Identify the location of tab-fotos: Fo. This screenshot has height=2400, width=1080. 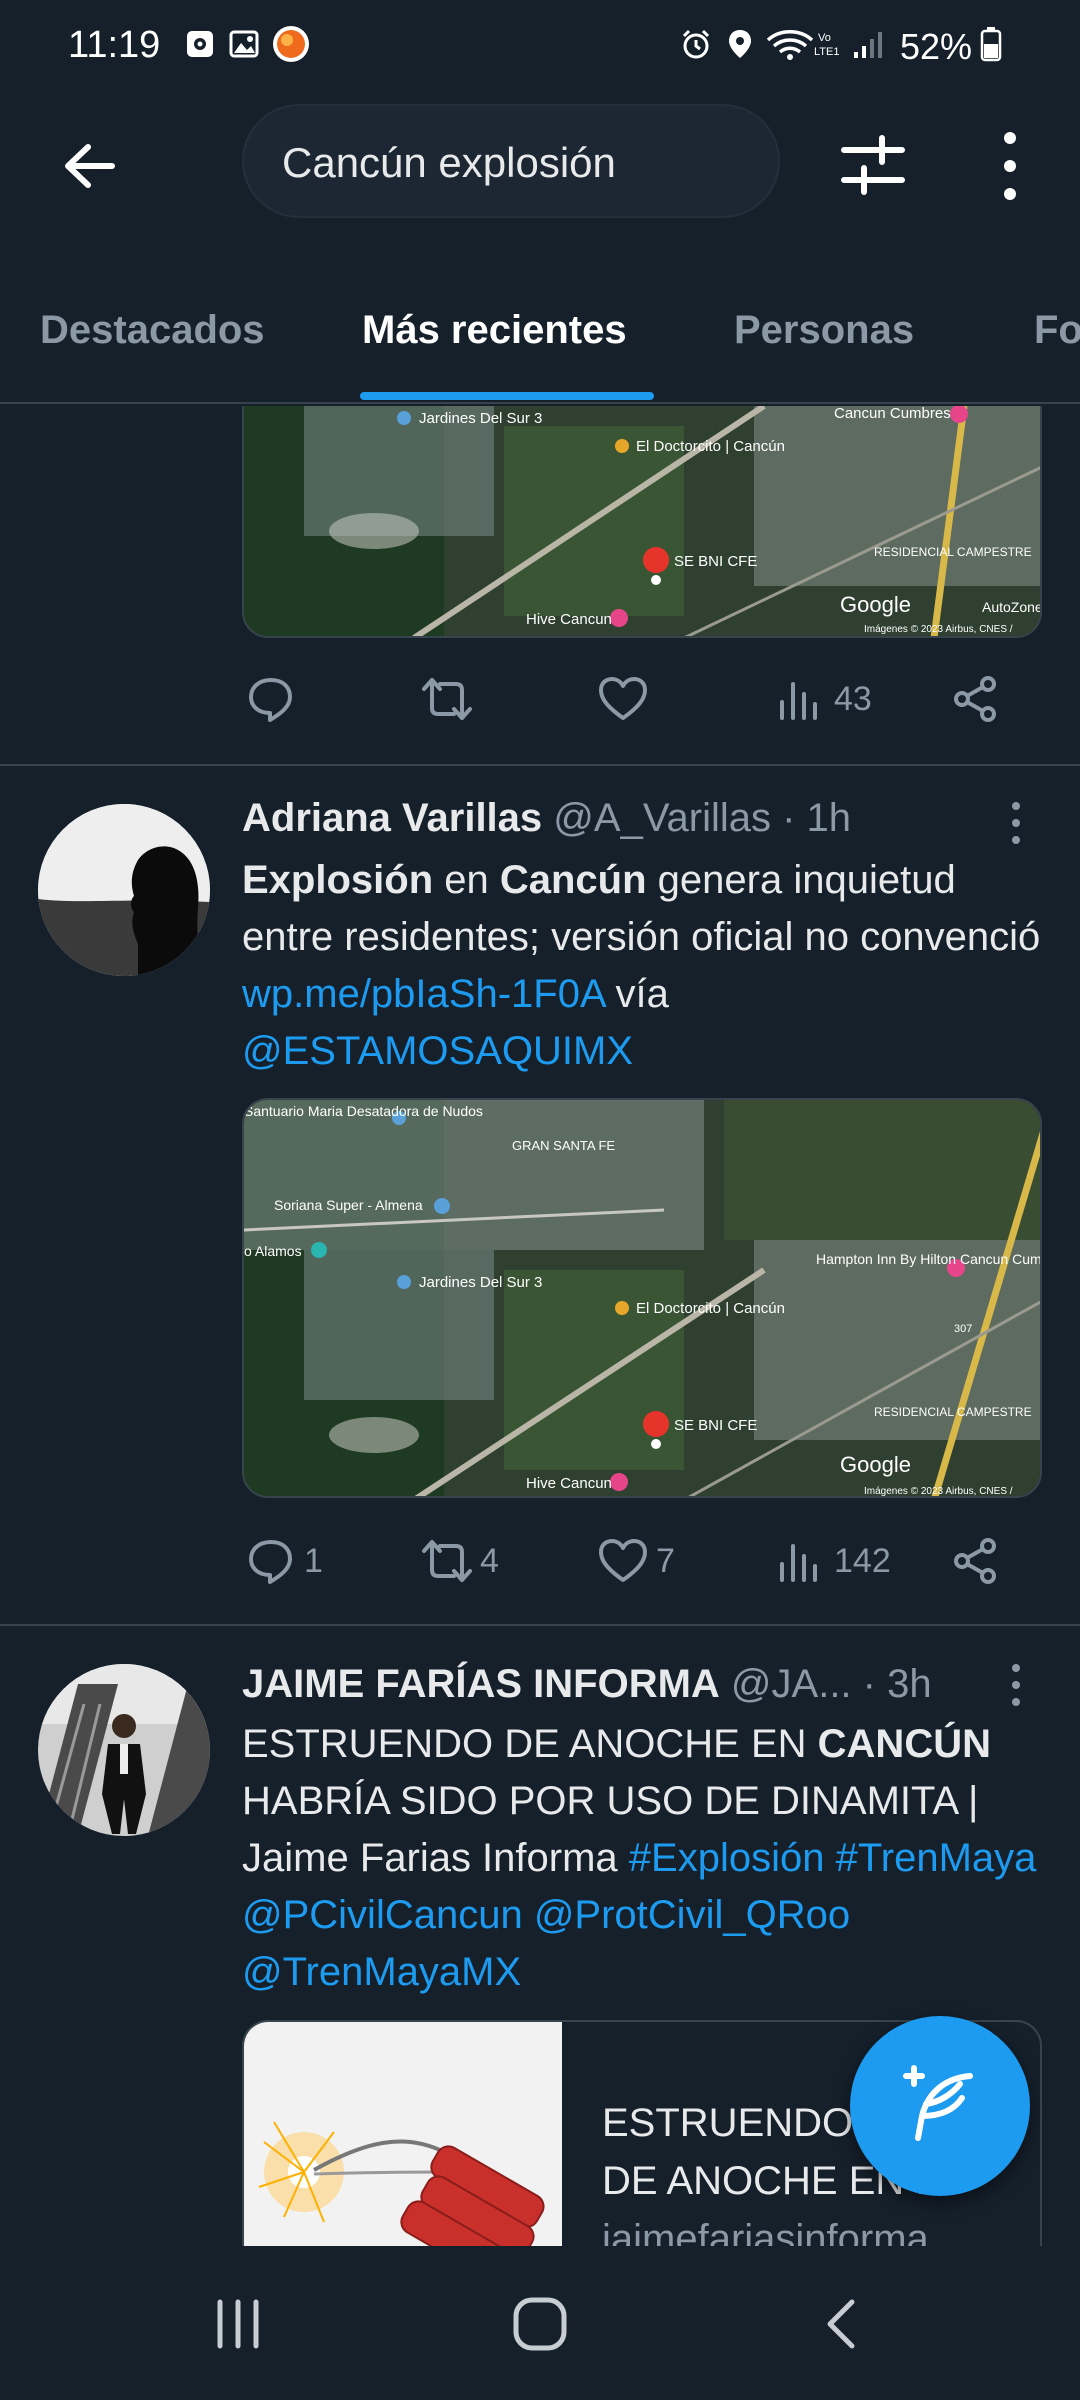
(1057, 330).